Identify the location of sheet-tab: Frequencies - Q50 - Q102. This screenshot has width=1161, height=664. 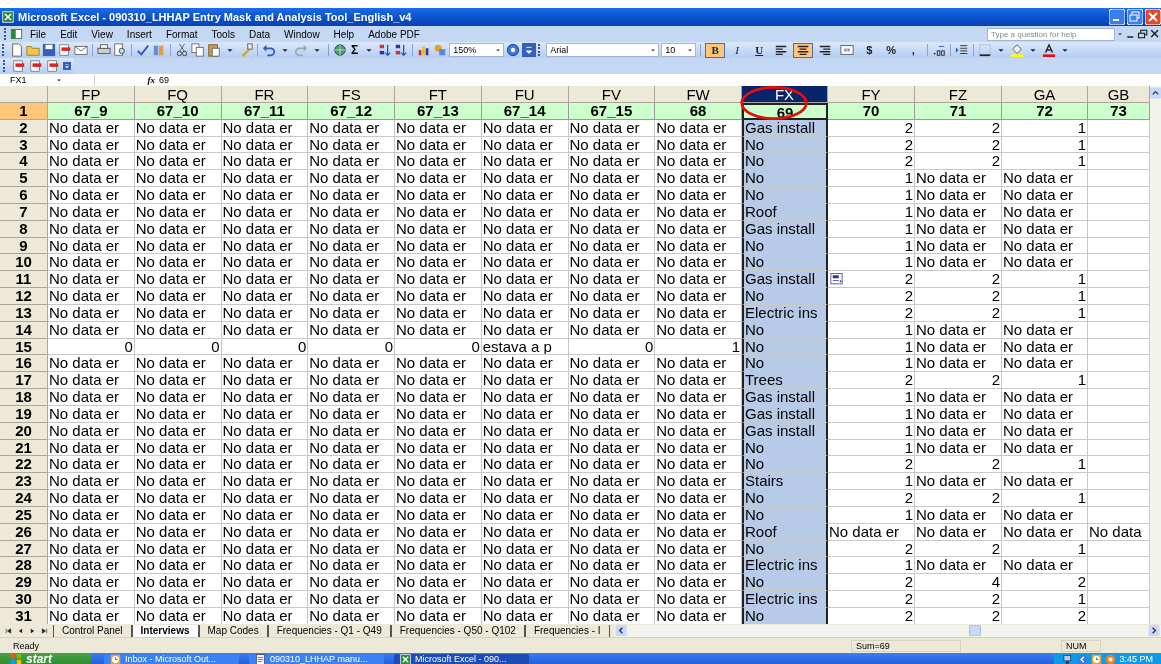
(457, 630).